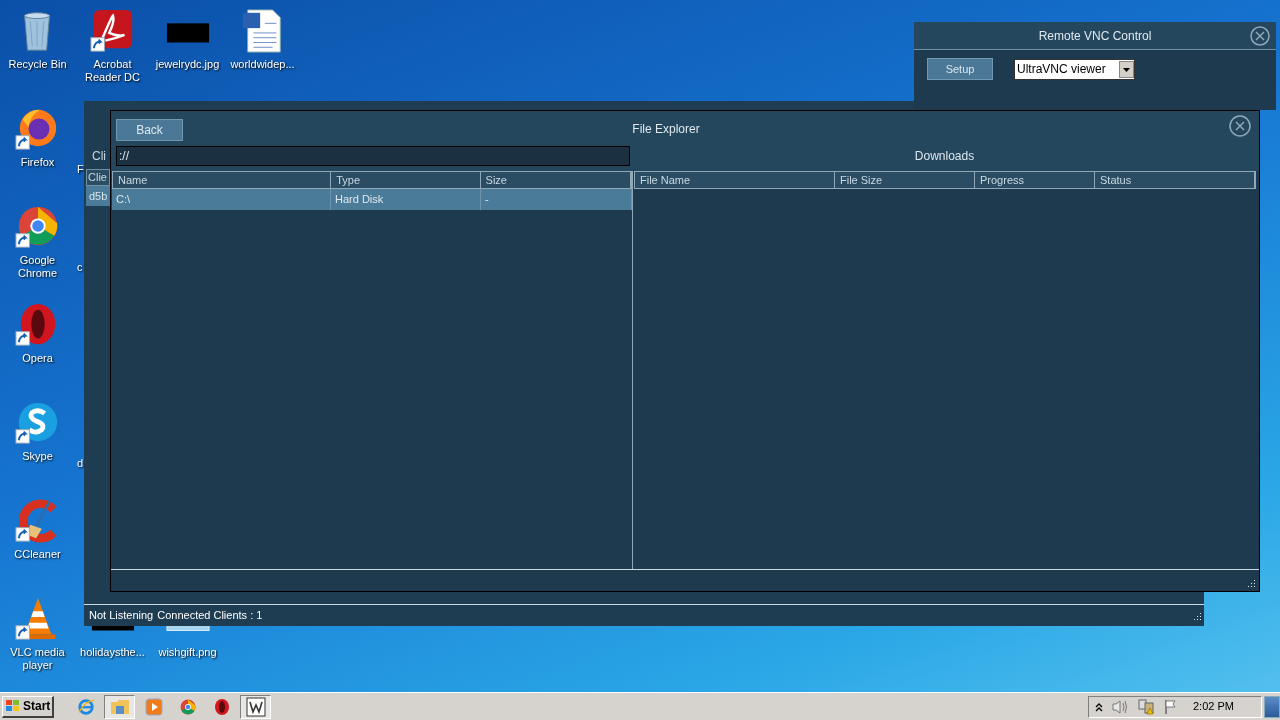  Describe the element at coordinates (98, 177) in the screenshot. I see `column-header: Clie` at that location.